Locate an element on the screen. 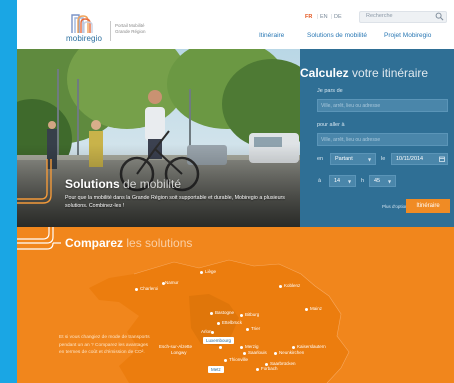  city-esch-sur-alzette: Esch-sur-Alzette is located at coordinates (175, 346).